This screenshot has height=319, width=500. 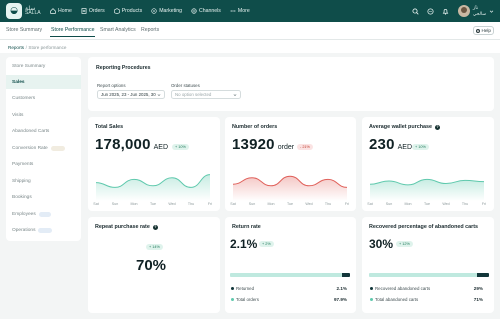 I want to click on legend-label: Recovered abandoned carts, so click(x=403, y=288).